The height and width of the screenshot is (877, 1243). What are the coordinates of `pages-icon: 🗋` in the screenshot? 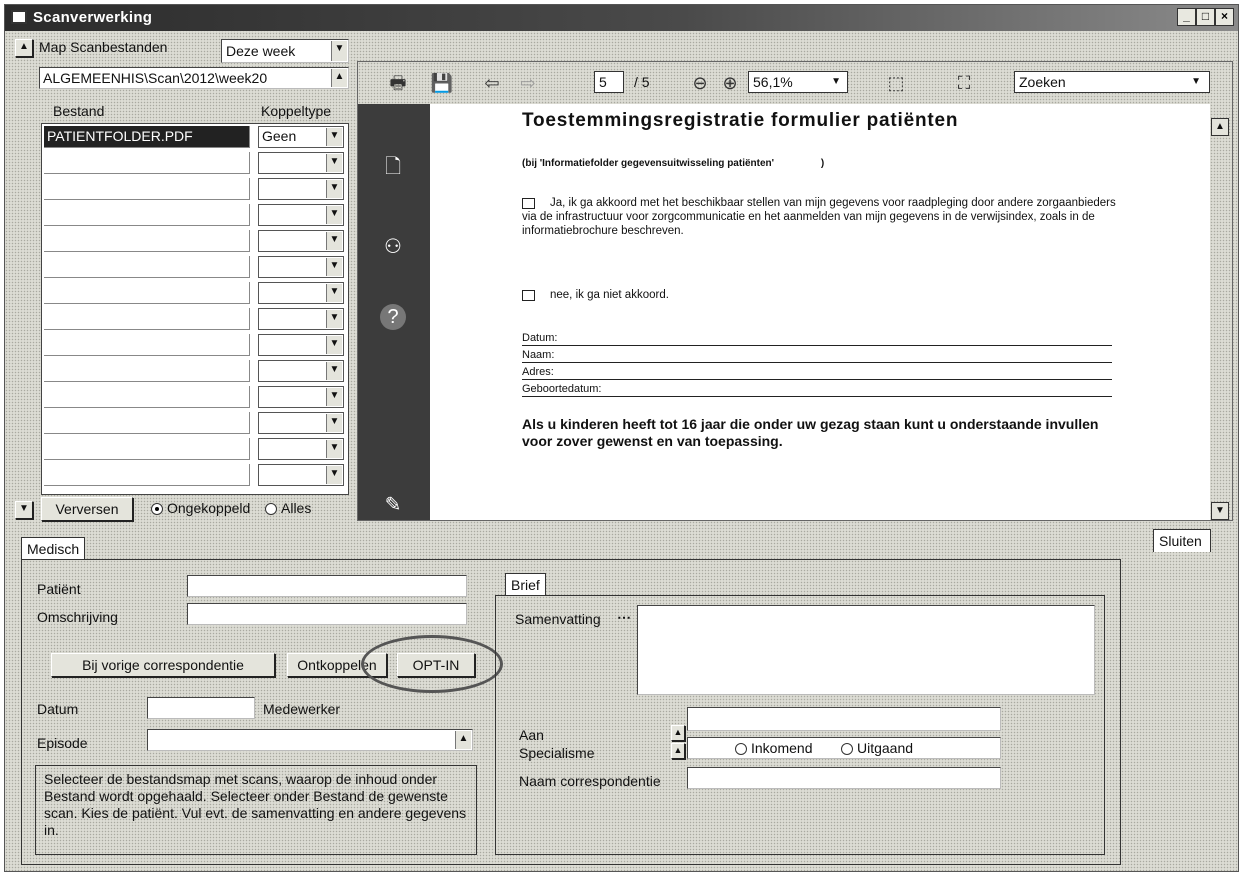 It's located at (393, 167).